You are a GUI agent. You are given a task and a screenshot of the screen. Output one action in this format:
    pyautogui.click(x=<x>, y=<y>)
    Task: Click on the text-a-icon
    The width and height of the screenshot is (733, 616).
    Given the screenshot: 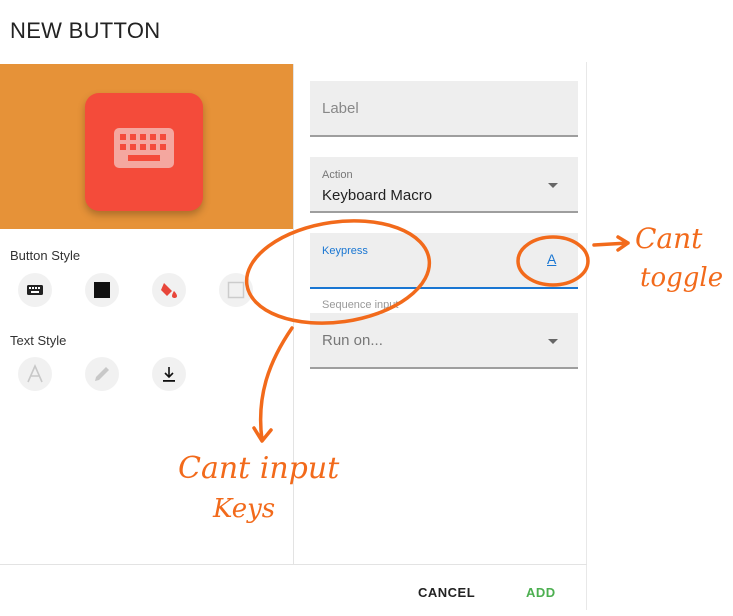 What is the action you would take?
    pyautogui.click(x=35, y=373)
    